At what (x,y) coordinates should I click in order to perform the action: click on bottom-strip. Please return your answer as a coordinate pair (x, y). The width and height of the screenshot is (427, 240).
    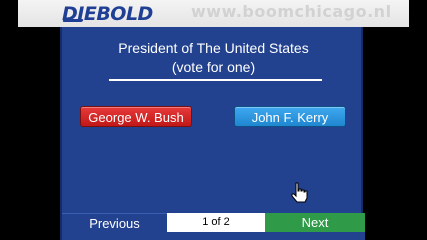
    Looking at the image, I should click on (213, 236).